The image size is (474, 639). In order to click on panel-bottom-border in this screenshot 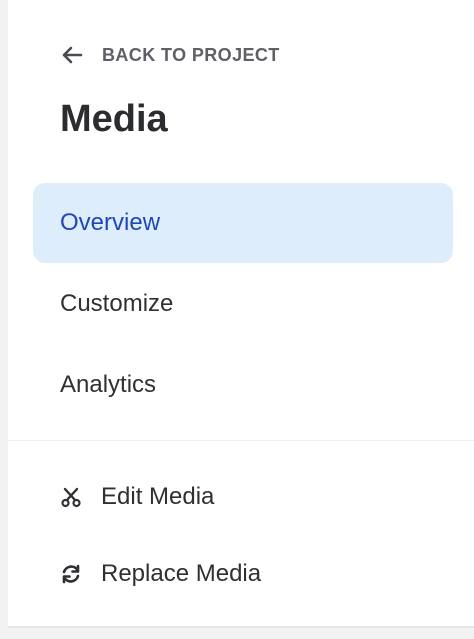, I will do `click(241, 627)`.